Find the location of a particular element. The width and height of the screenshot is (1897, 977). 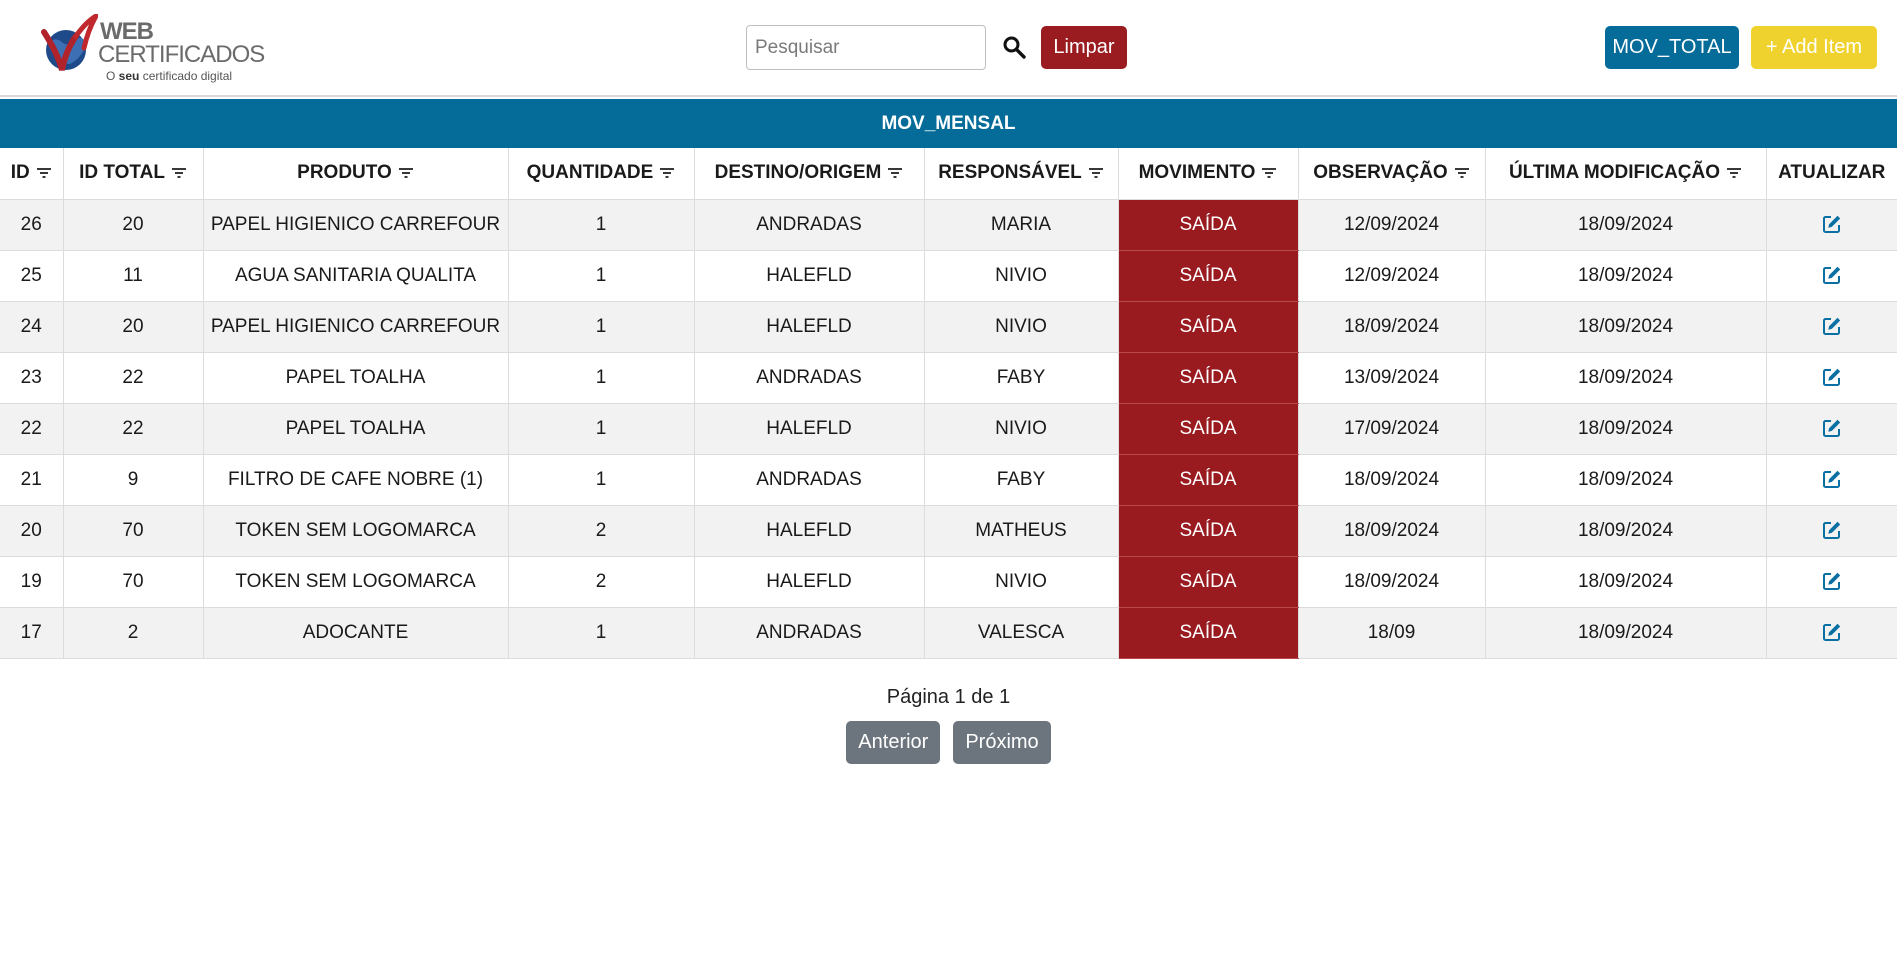

cell-observacao: 18/09 is located at coordinates (1392, 633).